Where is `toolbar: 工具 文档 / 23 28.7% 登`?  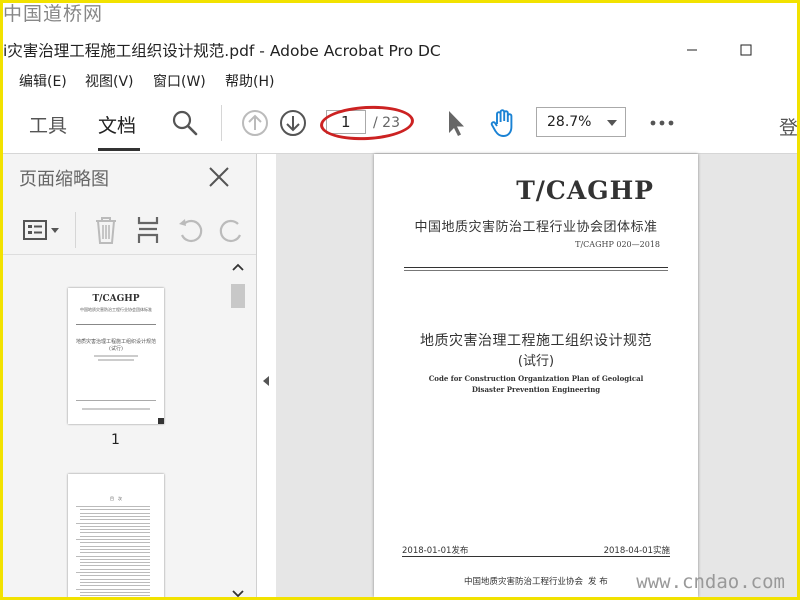
toolbar: 工具 文档 / 23 28.7% 登 is located at coordinates (400, 124).